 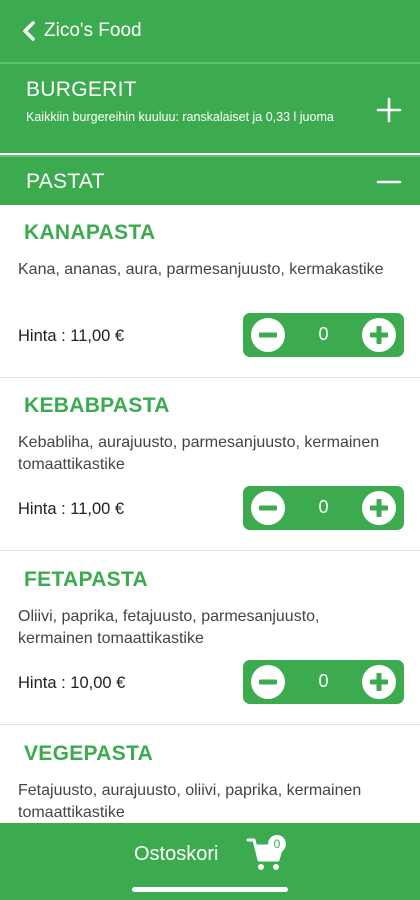 What do you see at coordinates (210, 889) in the screenshot?
I see `home-indicator` at bounding box center [210, 889].